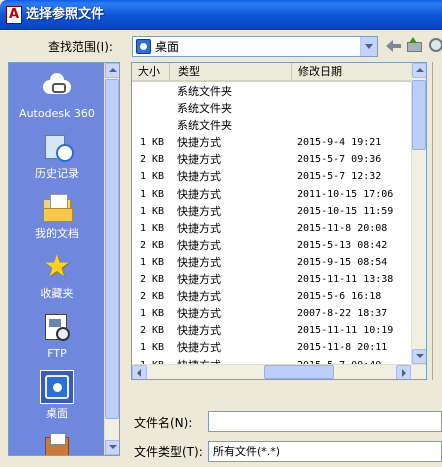 The width and height of the screenshot is (442, 467). Describe the element at coordinates (272, 313) in the screenshot. I see `file-row: 1 KB 快捷方式 2007-8-22 18:37` at that location.